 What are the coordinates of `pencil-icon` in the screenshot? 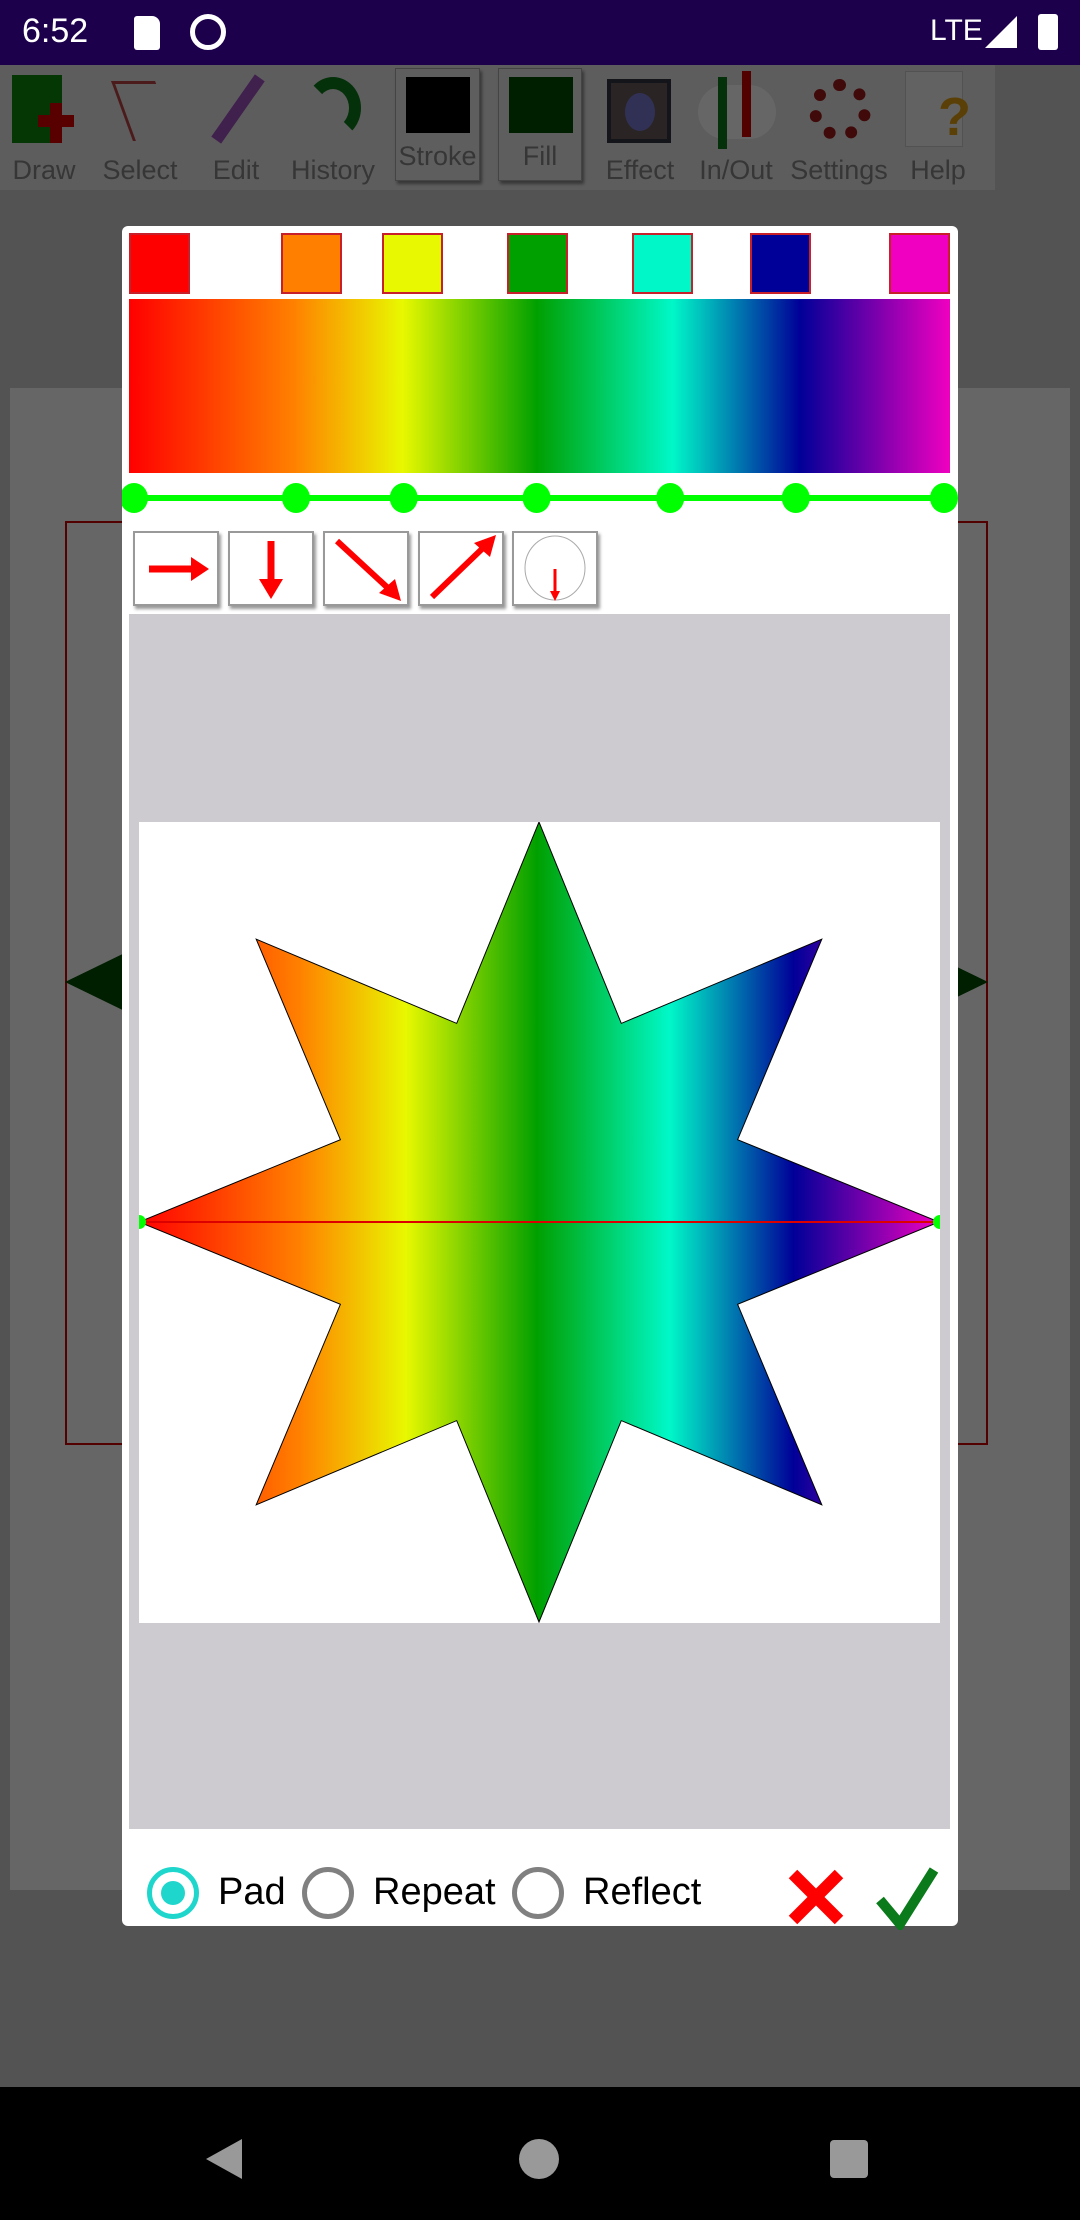 It's located at (238, 109).